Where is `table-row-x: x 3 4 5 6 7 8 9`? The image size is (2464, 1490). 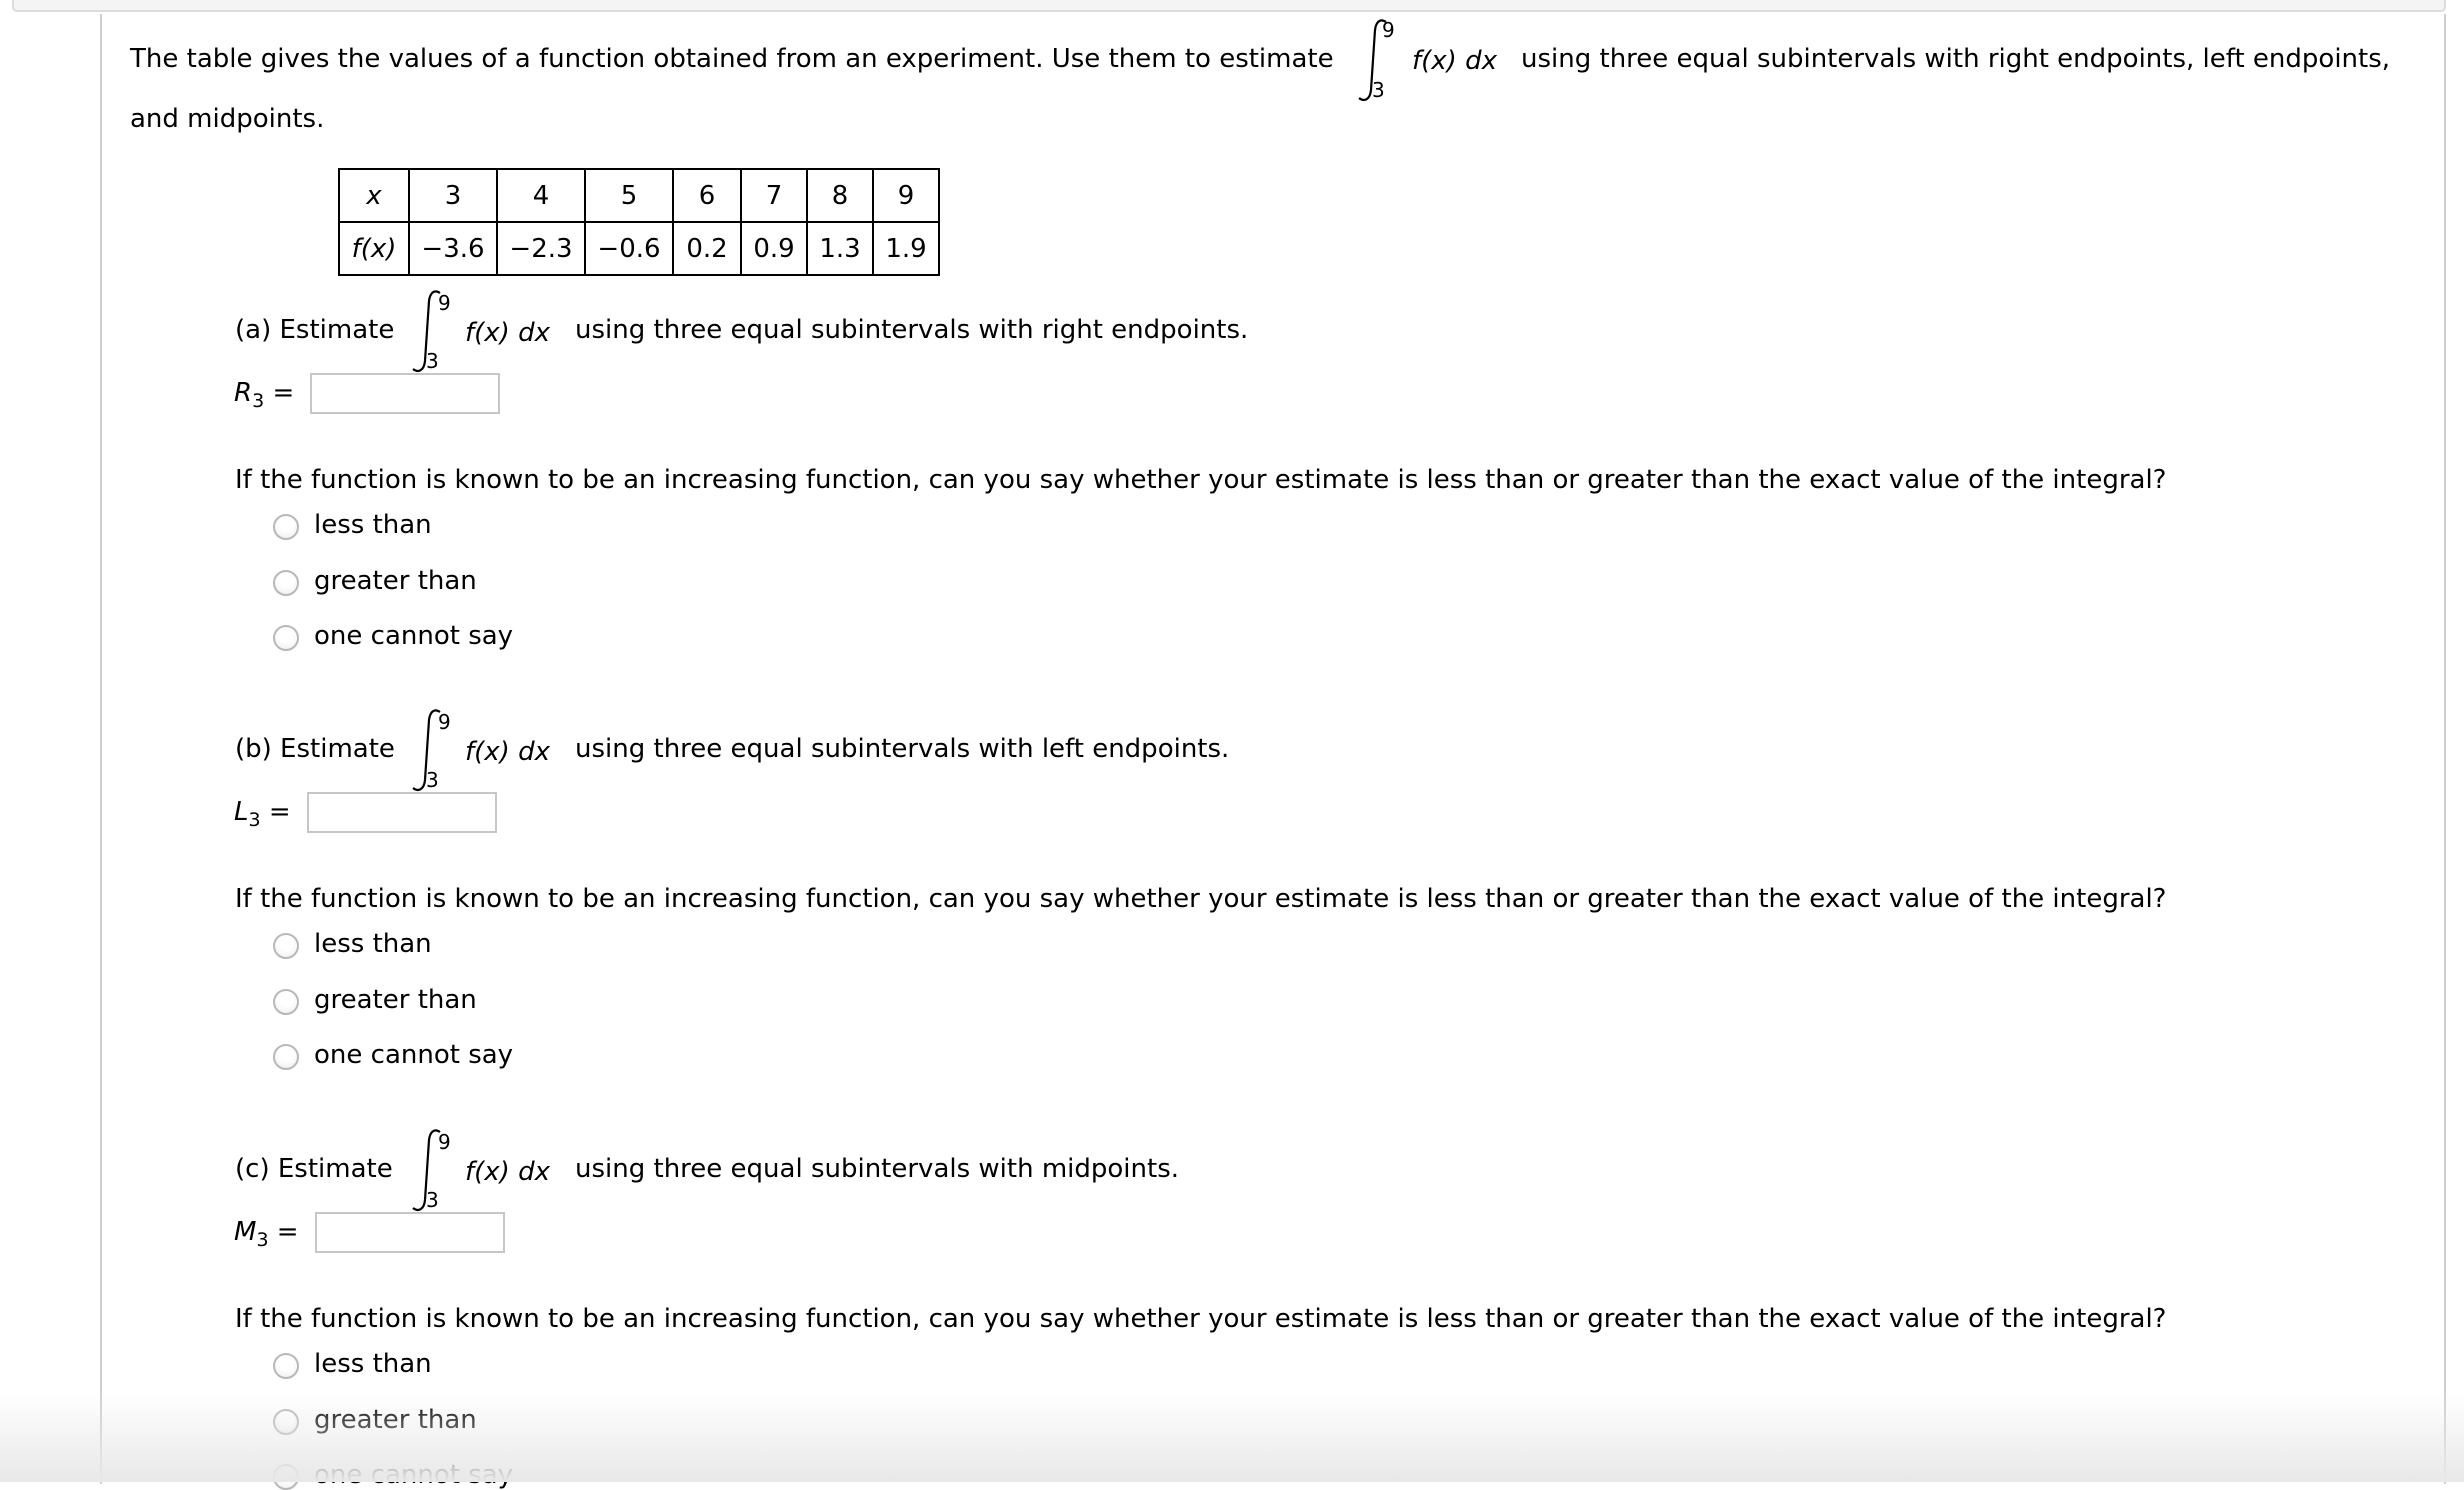
table-row-x: x 3 4 5 6 7 8 9 is located at coordinates (639, 195).